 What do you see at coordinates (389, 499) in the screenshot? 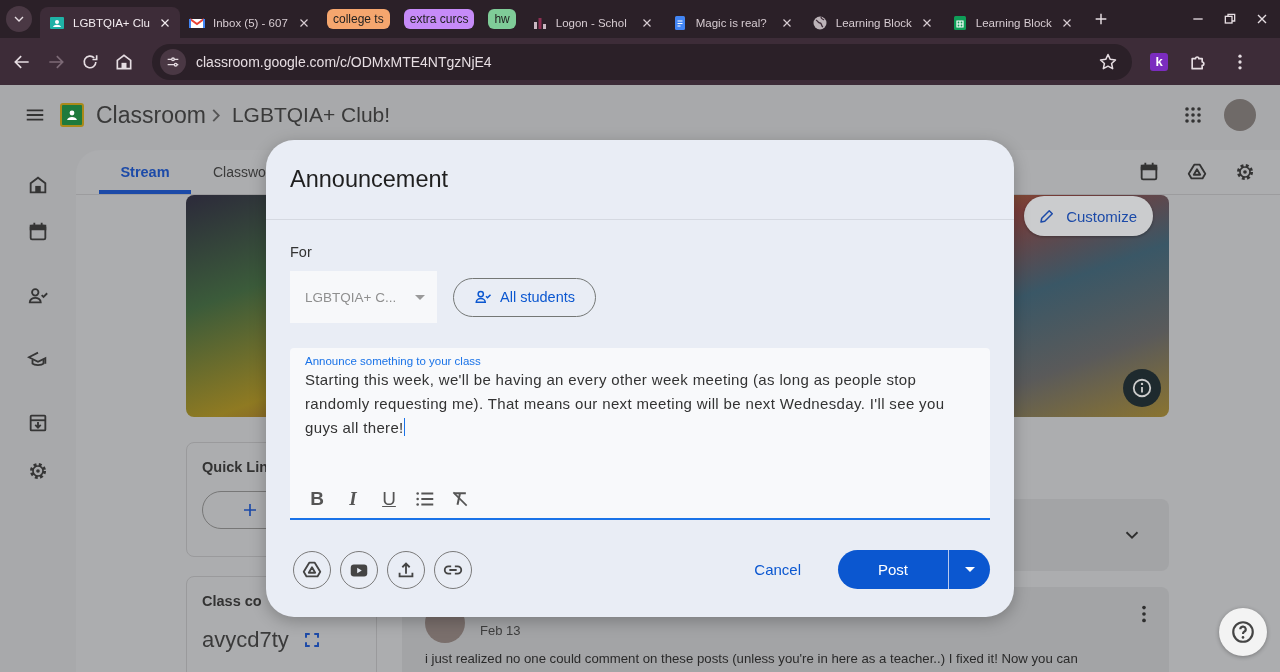
I see `underline-button: U` at bounding box center [389, 499].